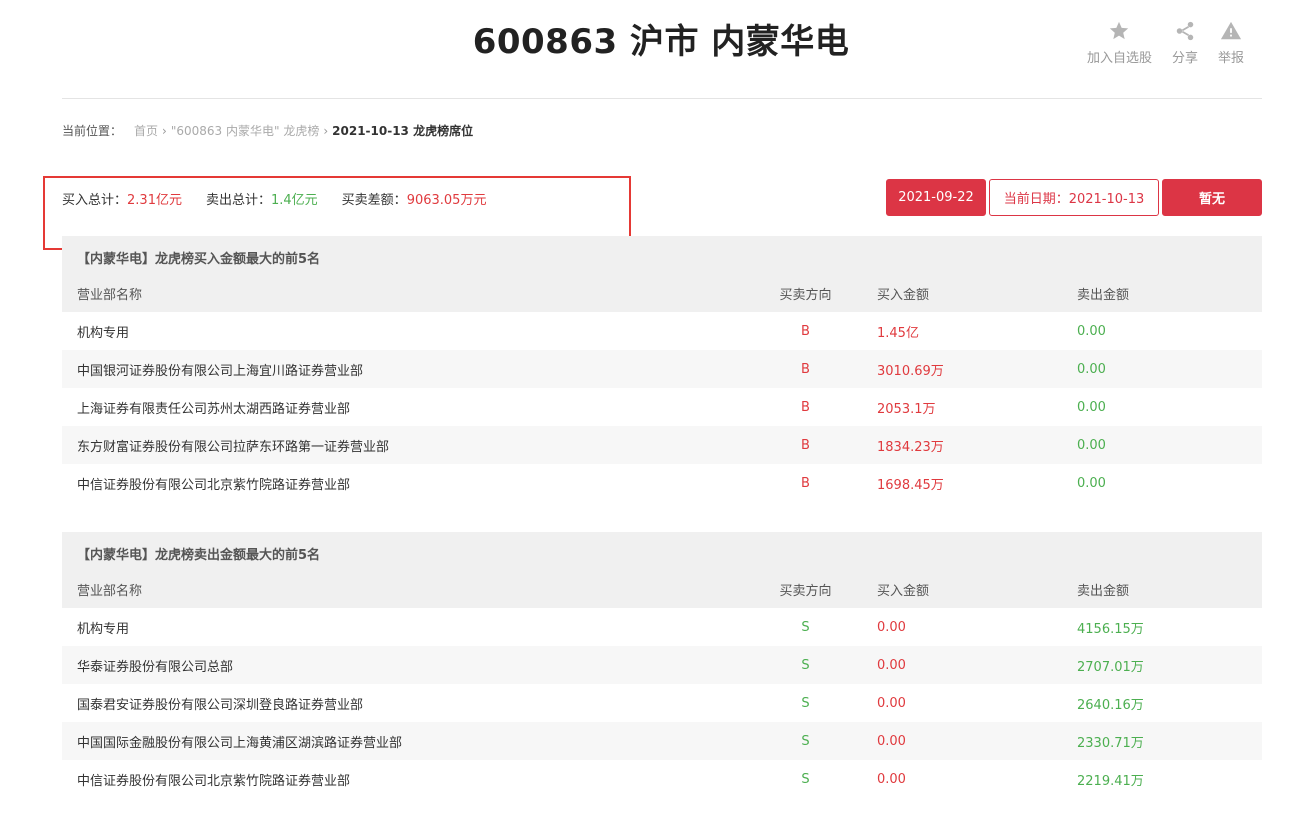  What do you see at coordinates (662, 445) in the screenshot?
I see `table-row: 东方财富证券股份有限公司拉萨东环路第一证券营业部 B 1834.23万 0.00` at bounding box center [662, 445].